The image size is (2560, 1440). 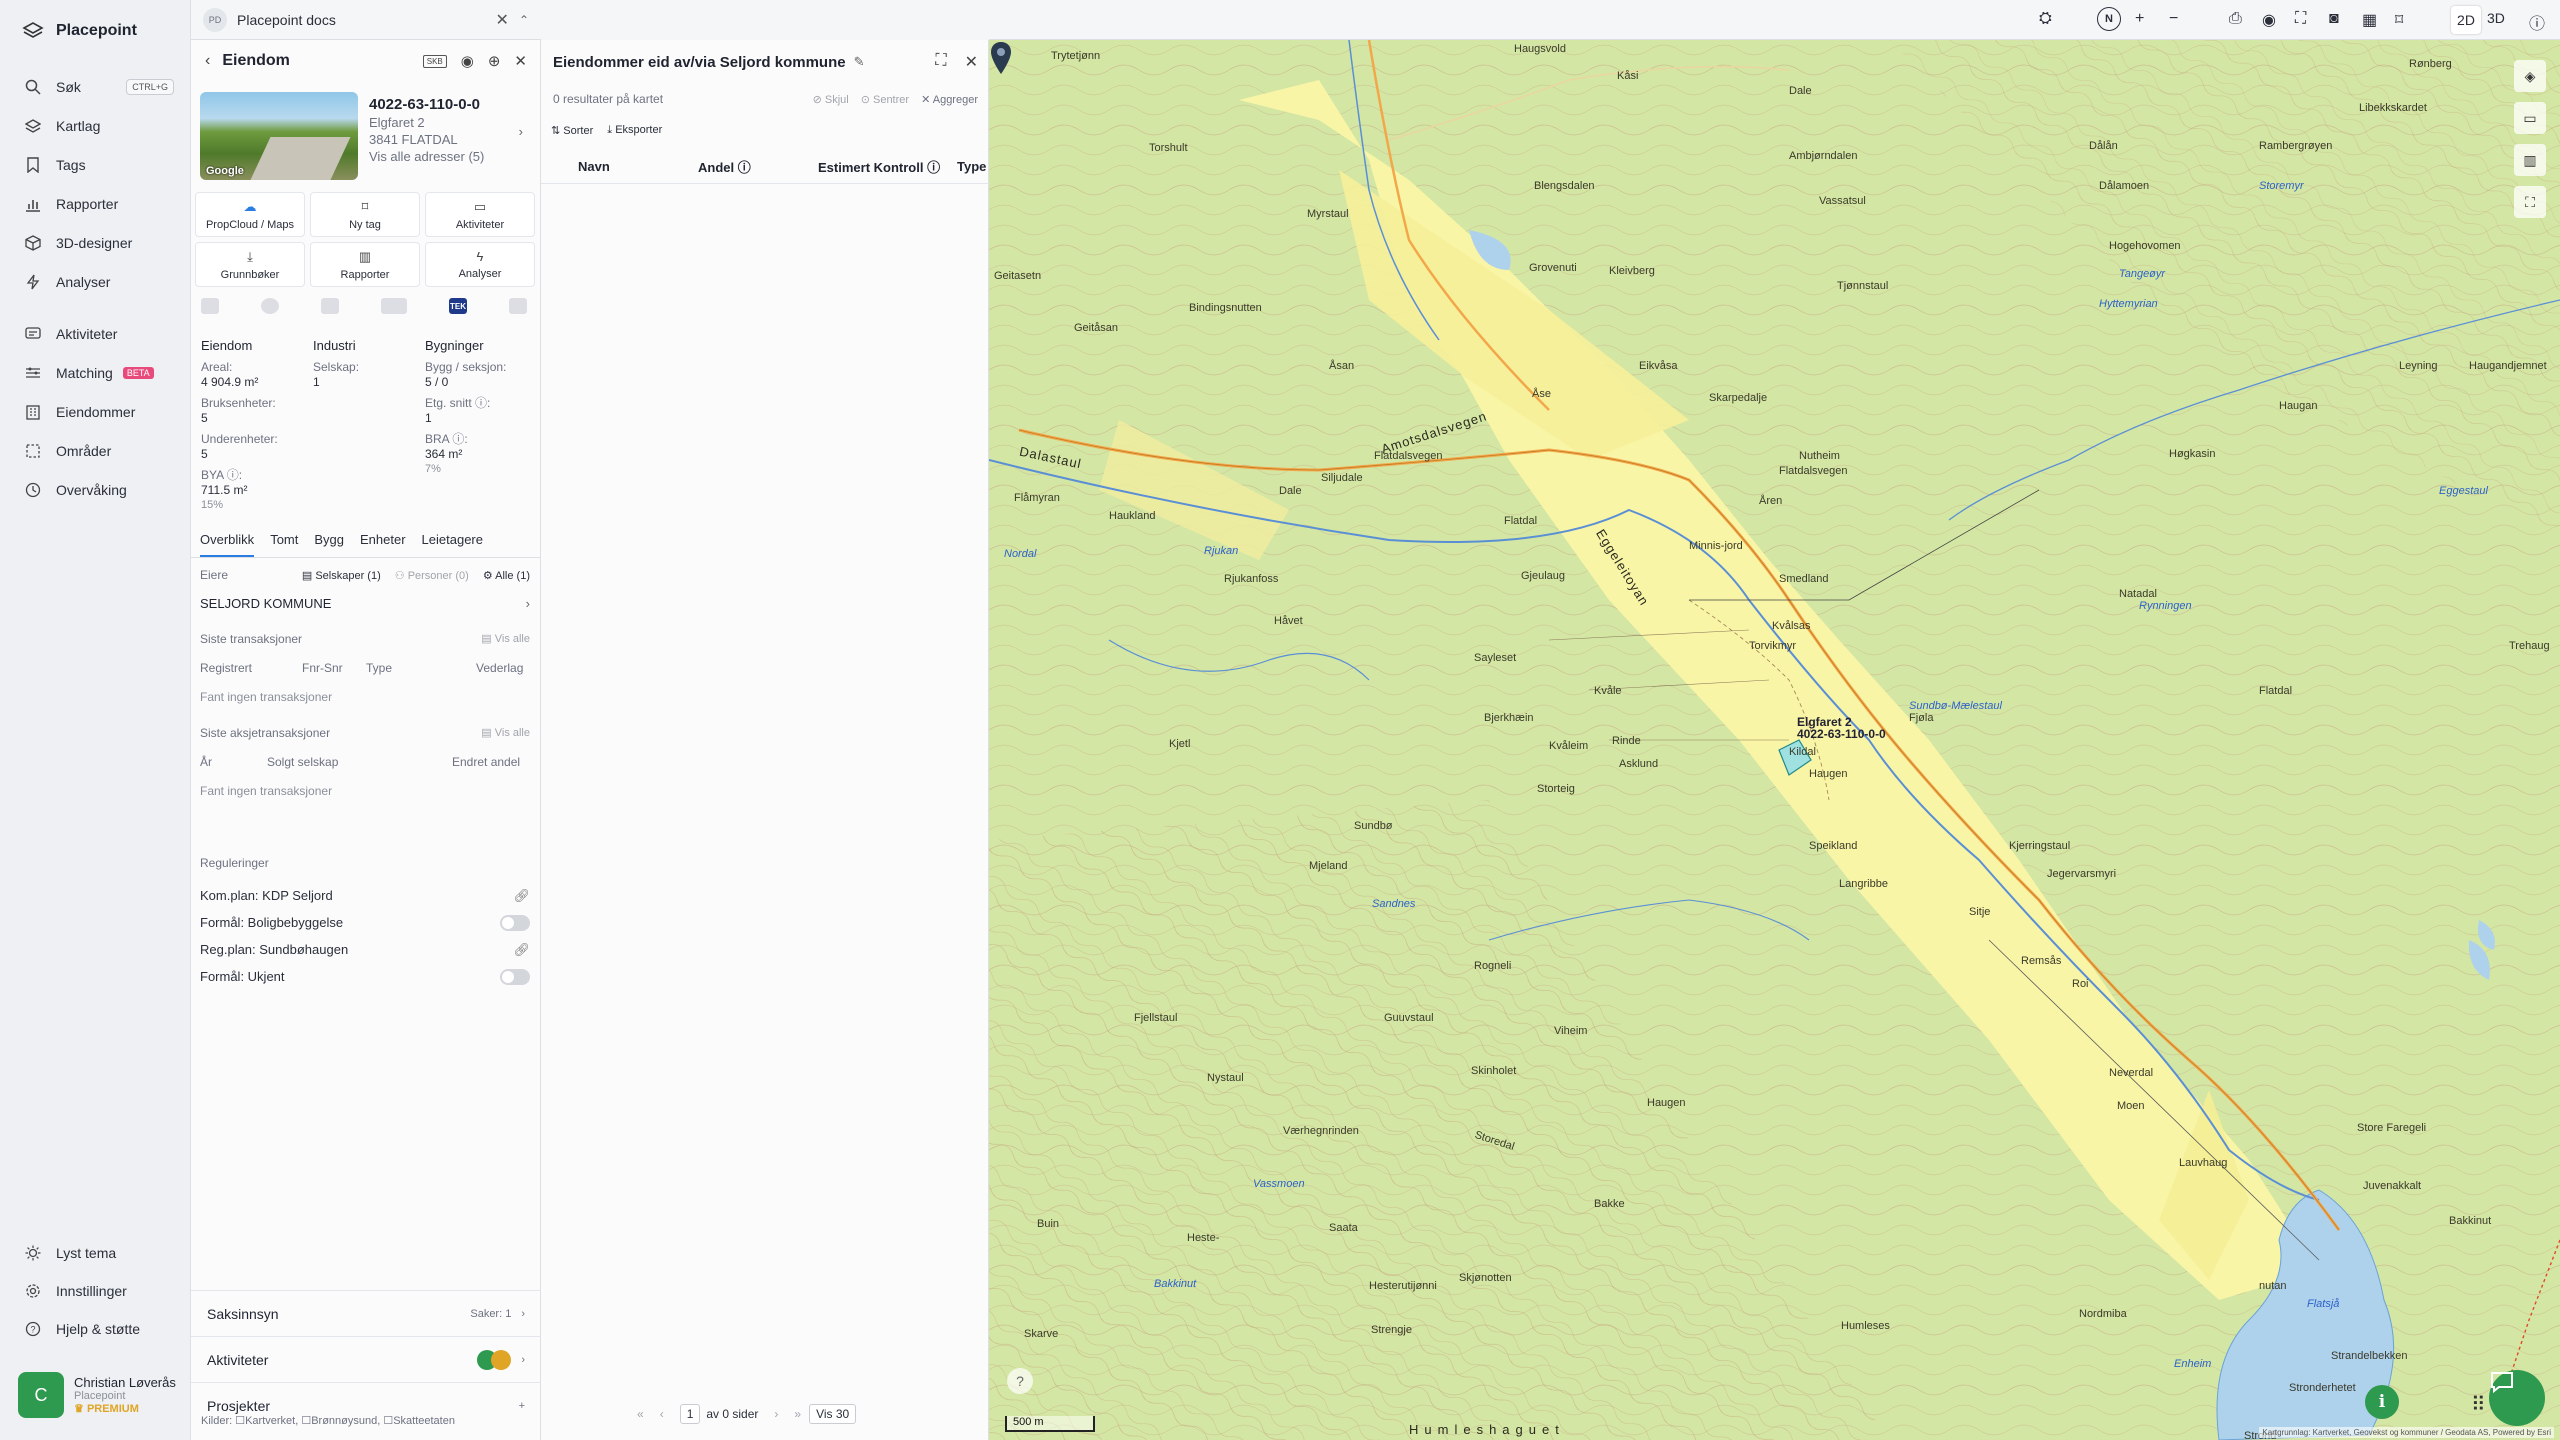 I want to click on last-page-icon: », so click(x=797, y=1414).